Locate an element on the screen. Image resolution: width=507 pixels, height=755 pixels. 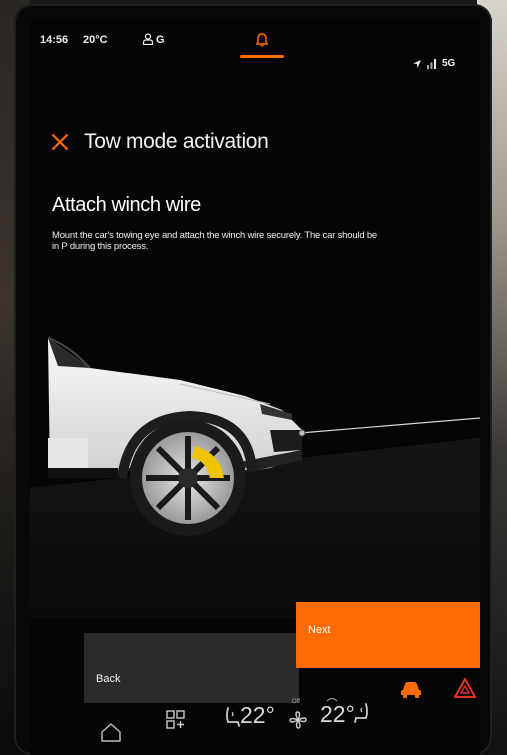
outside-temperature: 20°C is located at coordinates (95, 40).